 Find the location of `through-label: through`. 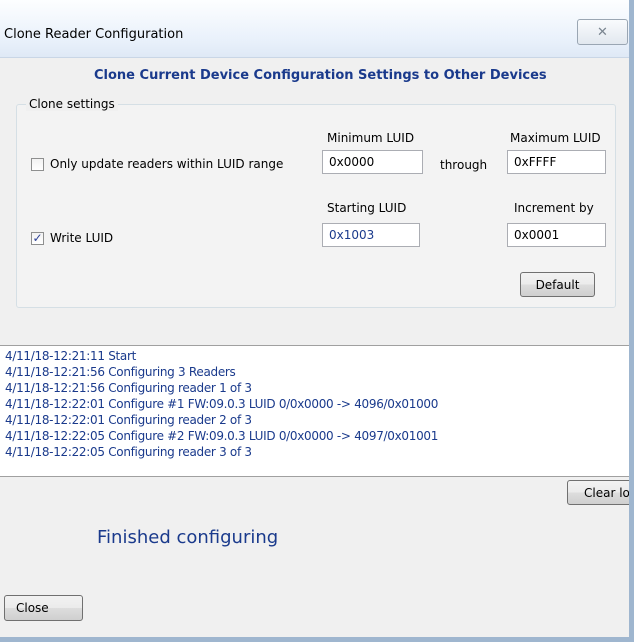

through-label: through is located at coordinates (464, 165).